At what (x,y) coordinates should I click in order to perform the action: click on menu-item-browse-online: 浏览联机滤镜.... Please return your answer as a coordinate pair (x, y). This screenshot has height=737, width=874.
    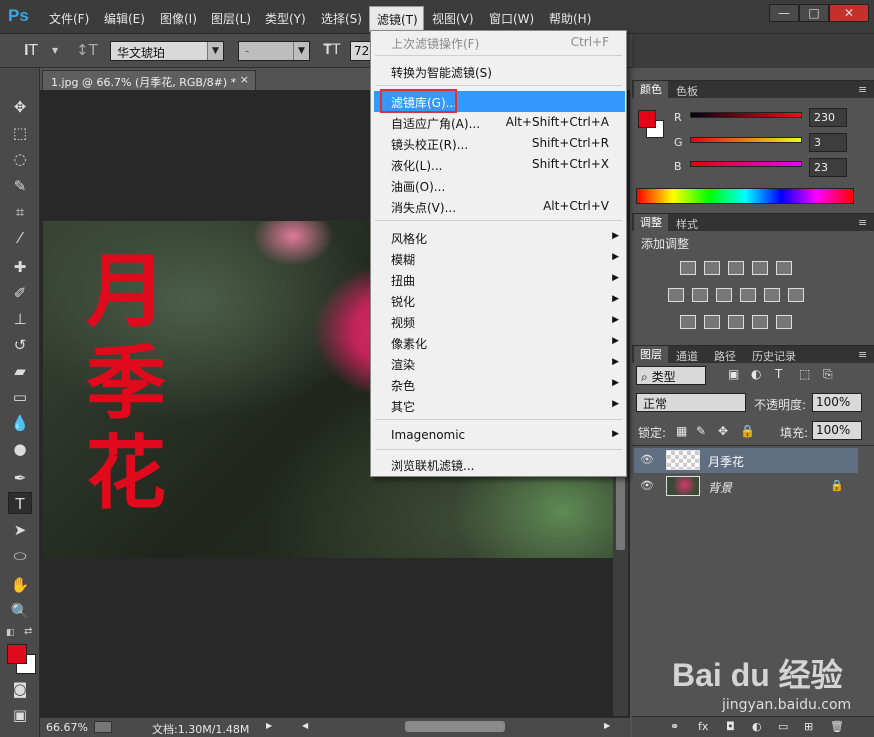
    Looking at the image, I should click on (498, 464).